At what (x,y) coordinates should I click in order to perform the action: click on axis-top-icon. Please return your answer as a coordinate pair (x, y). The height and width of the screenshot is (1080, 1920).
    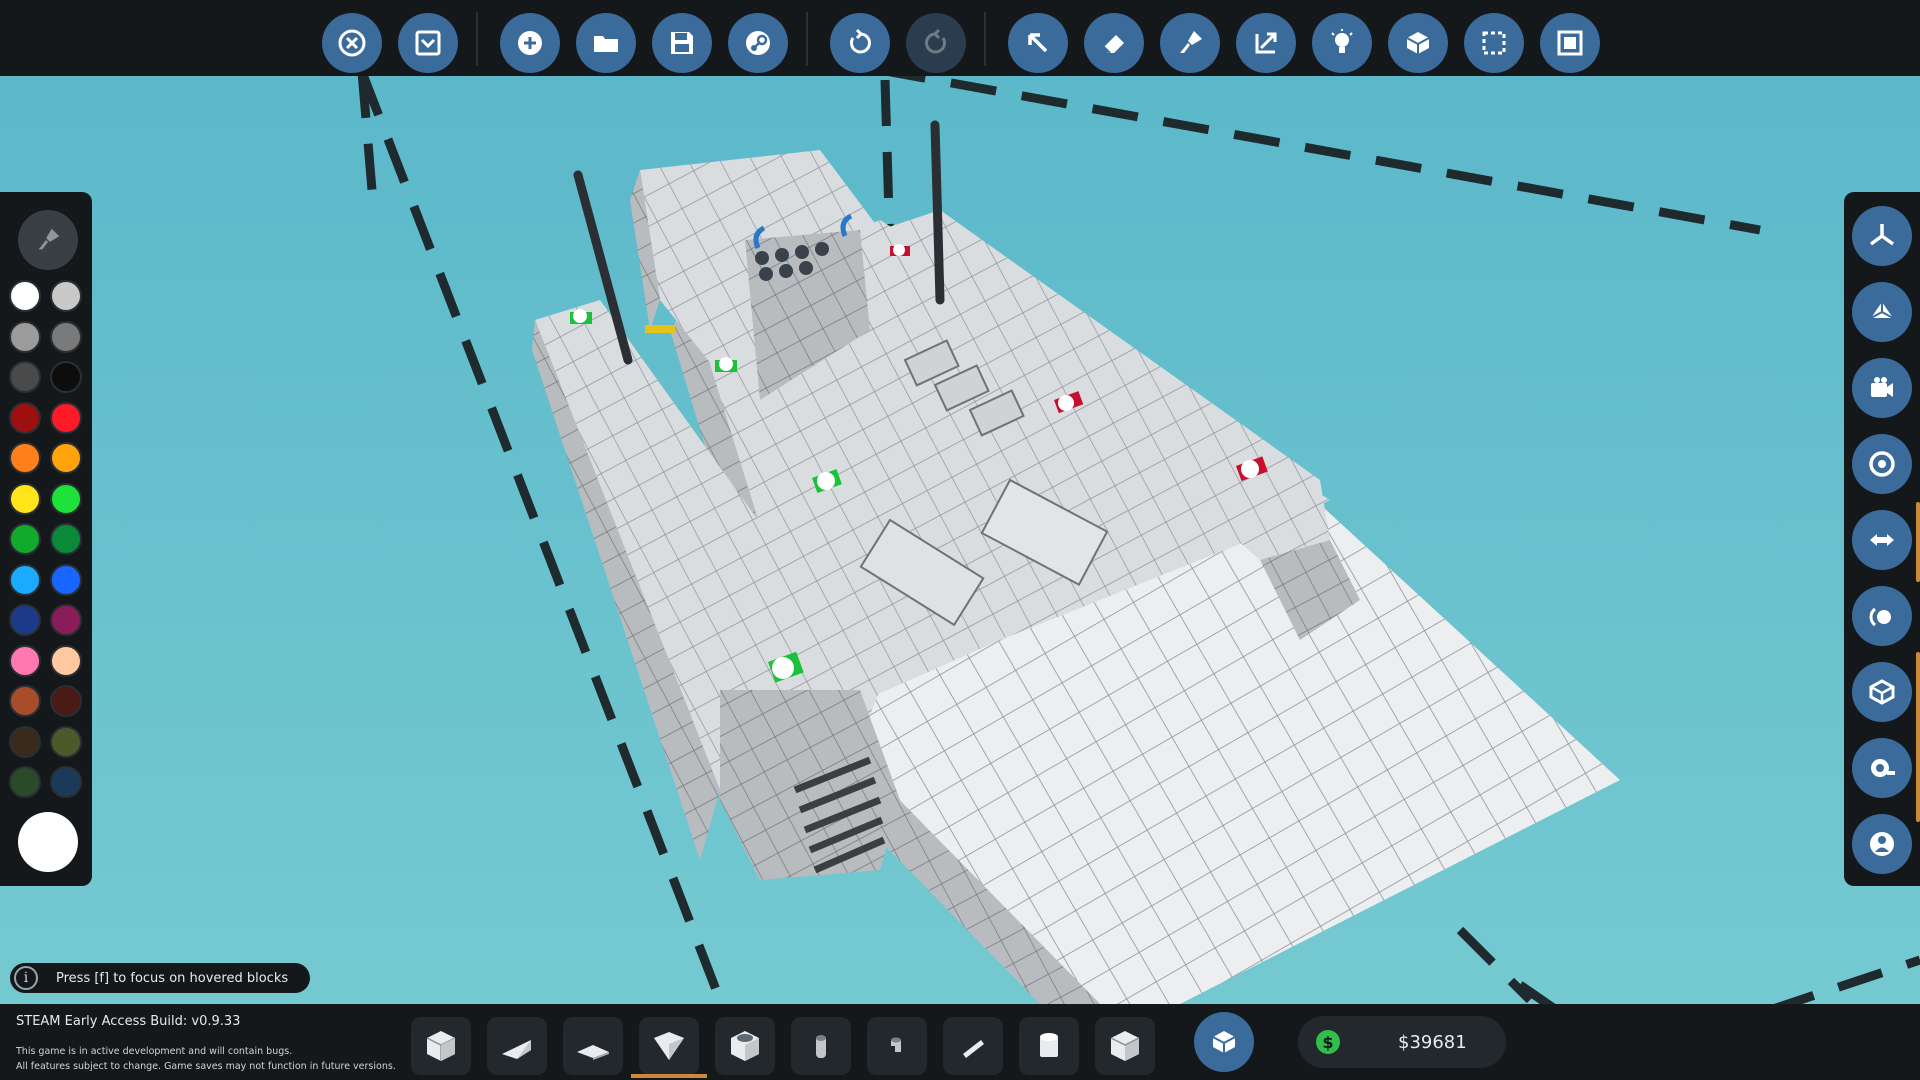
    Looking at the image, I should click on (1882, 235).